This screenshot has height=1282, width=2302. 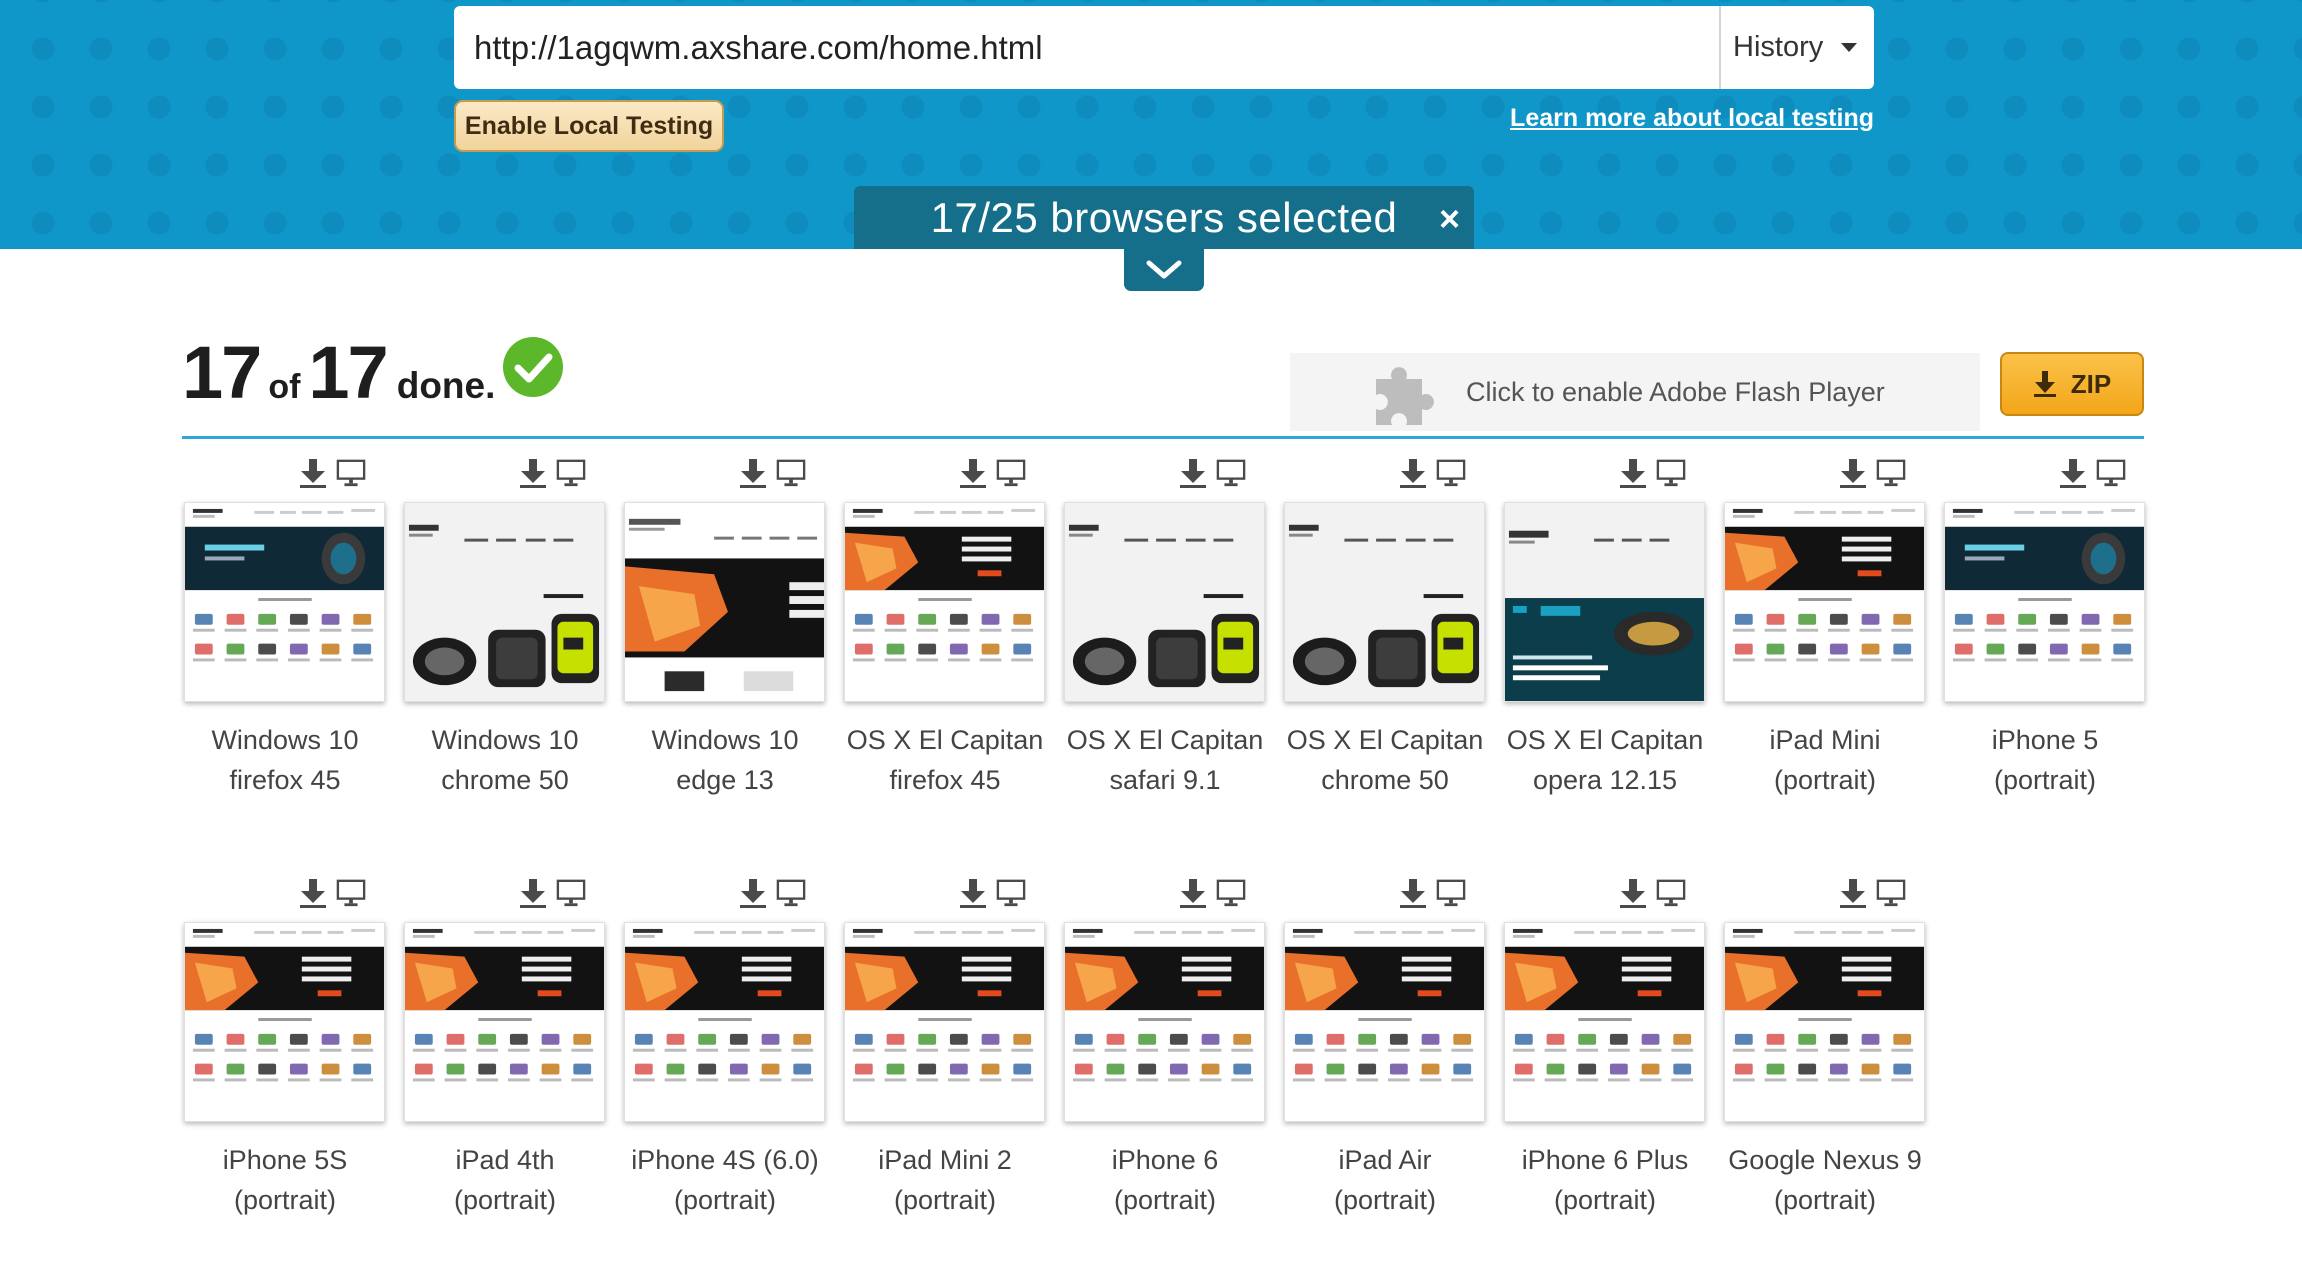 What do you see at coordinates (285, 1160) in the screenshot?
I see `browser-name: iPhone 5S` at bounding box center [285, 1160].